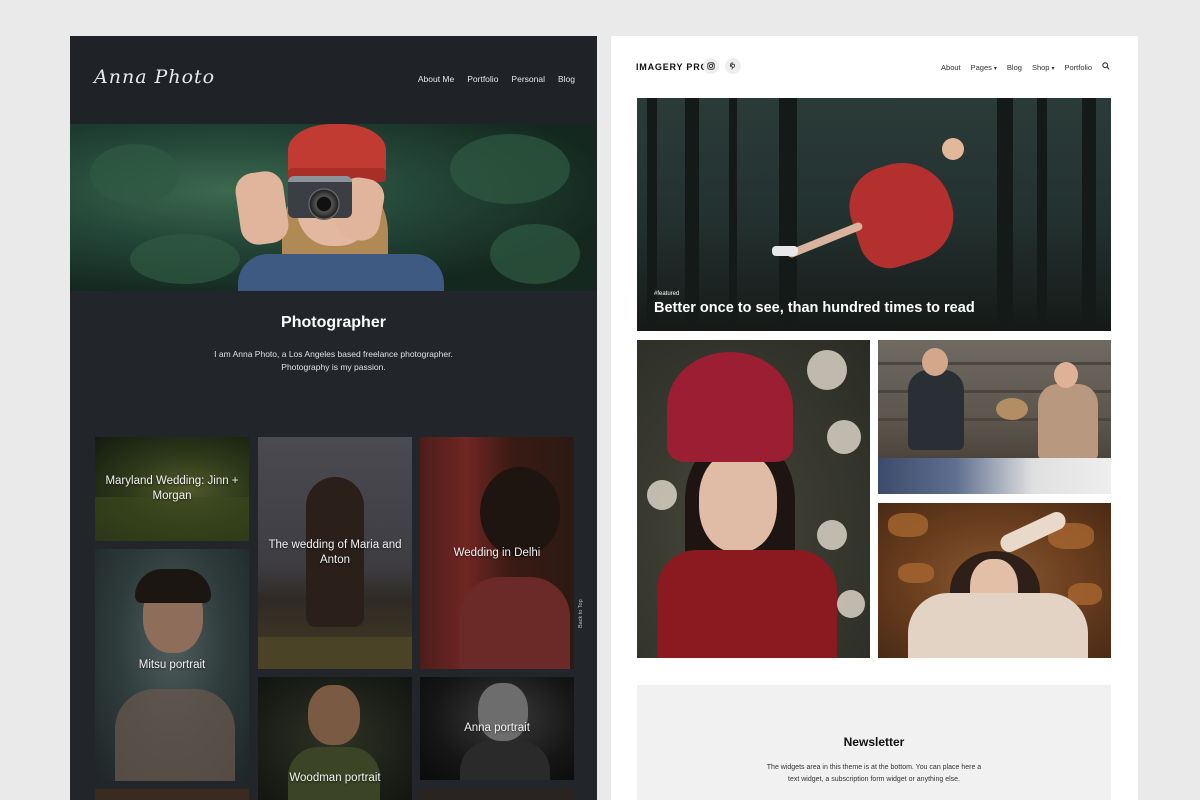  I want to click on site-brand: IMAGERY PRO, so click(672, 67).